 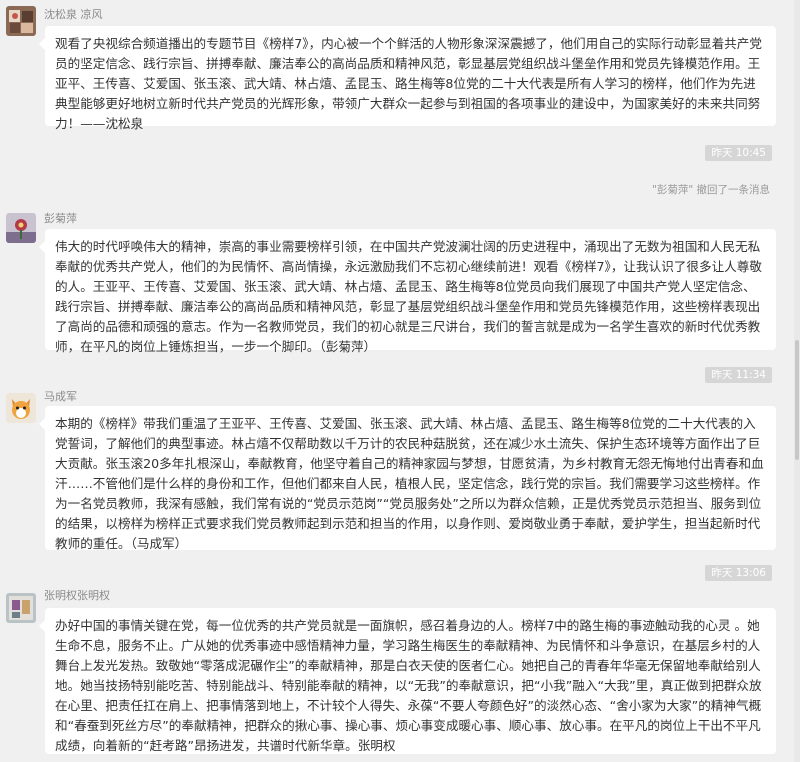 I want to click on sender-name: 马成军, so click(x=60, y=396).